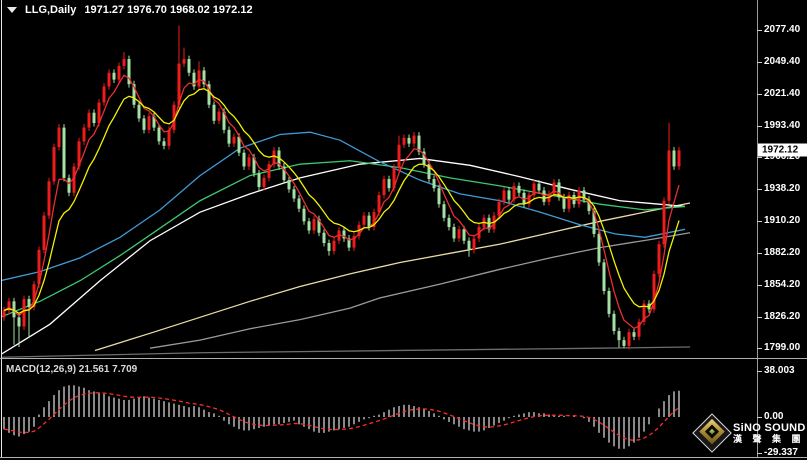  I want to click on brand-name-chinese: 漢 聲 集 團, so click(769, 439).